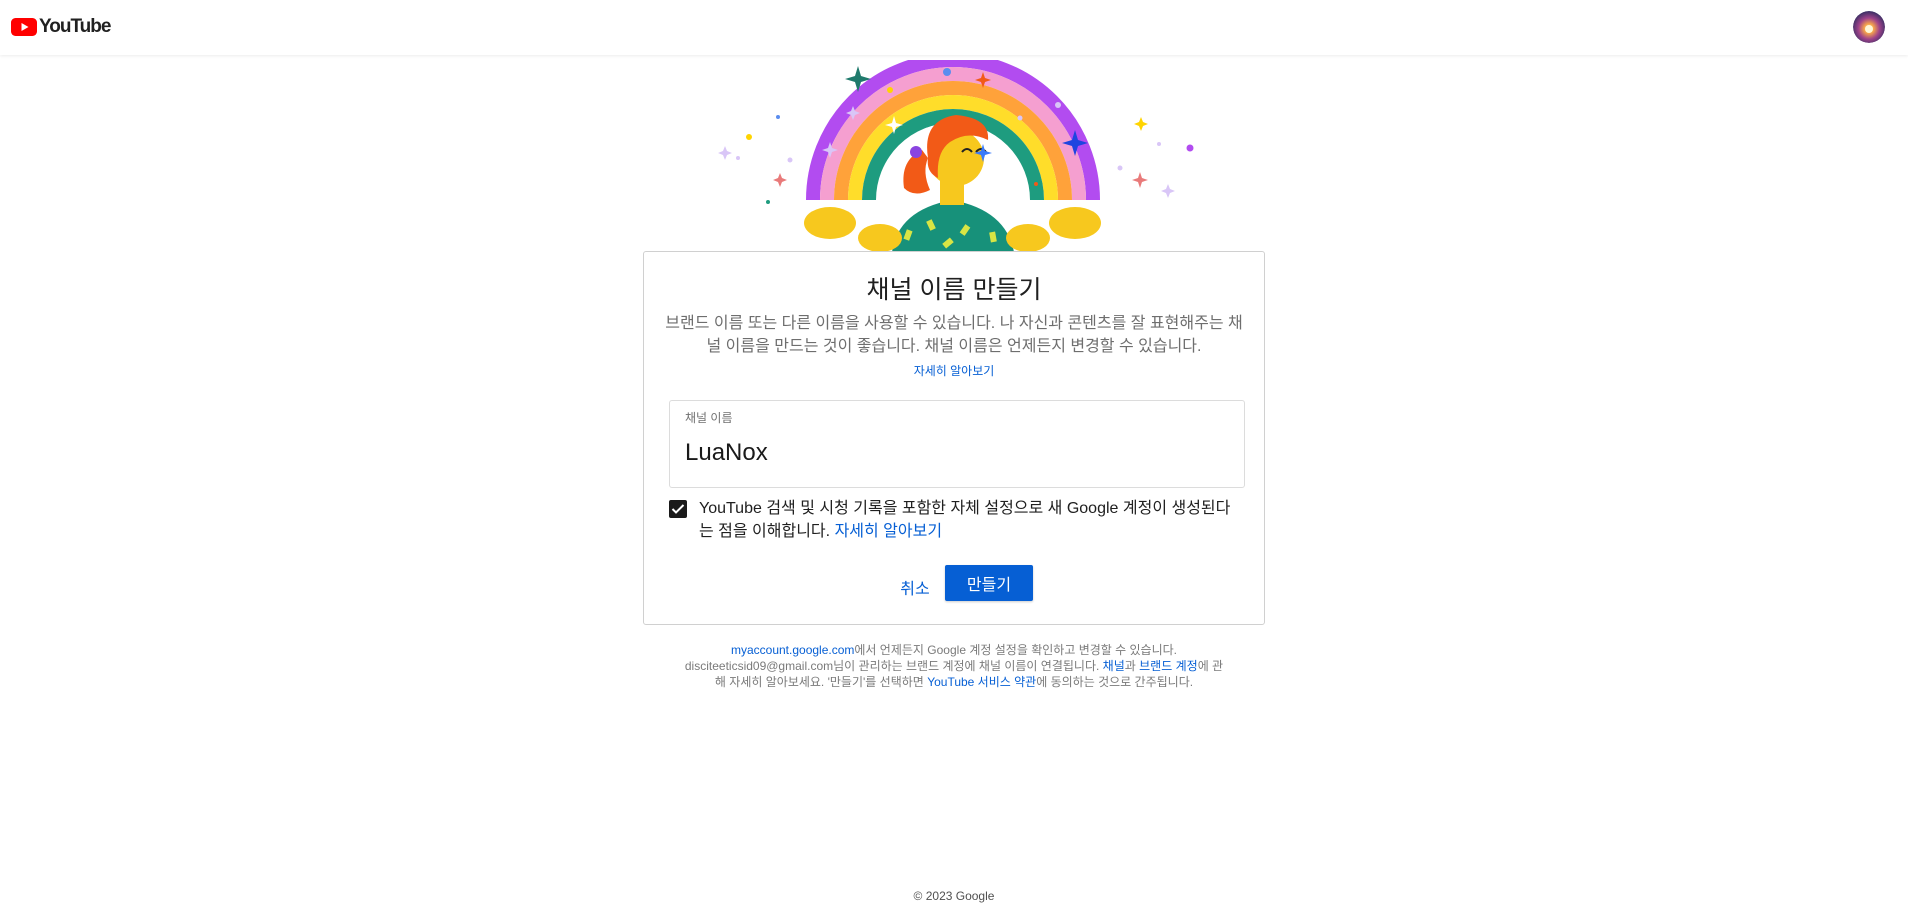  Describe the element at coordinates (954, 27) in the screenshot. I see `top-bar: YouTube` at that location.